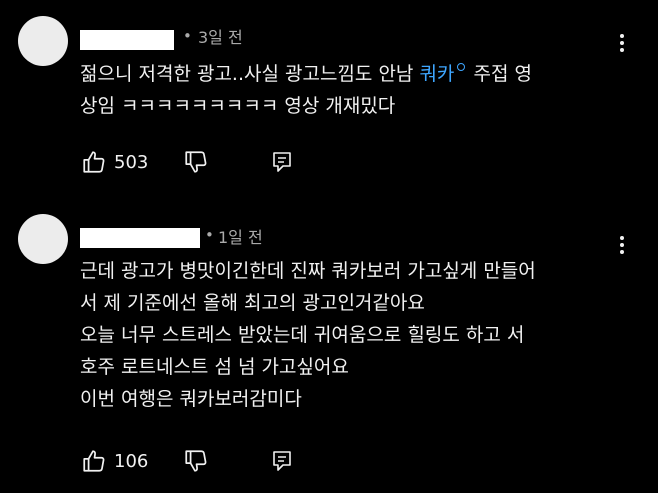  Describe the element at coordinates (238, 106) in the screenshot. I see `comment-text-line: 상임 ㅋㅋㅋㅋㅋㅋㅋㅋㅋ 영상 개재밌다` at that location.